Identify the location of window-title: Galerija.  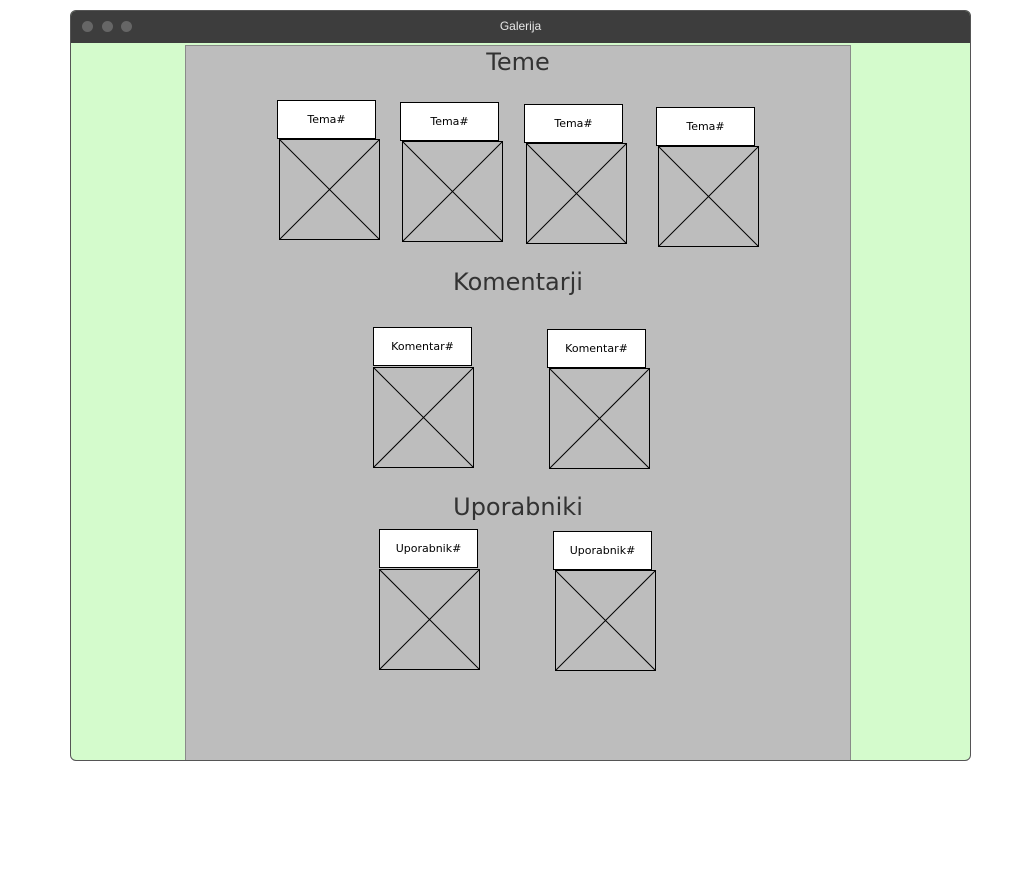
(520, 26).